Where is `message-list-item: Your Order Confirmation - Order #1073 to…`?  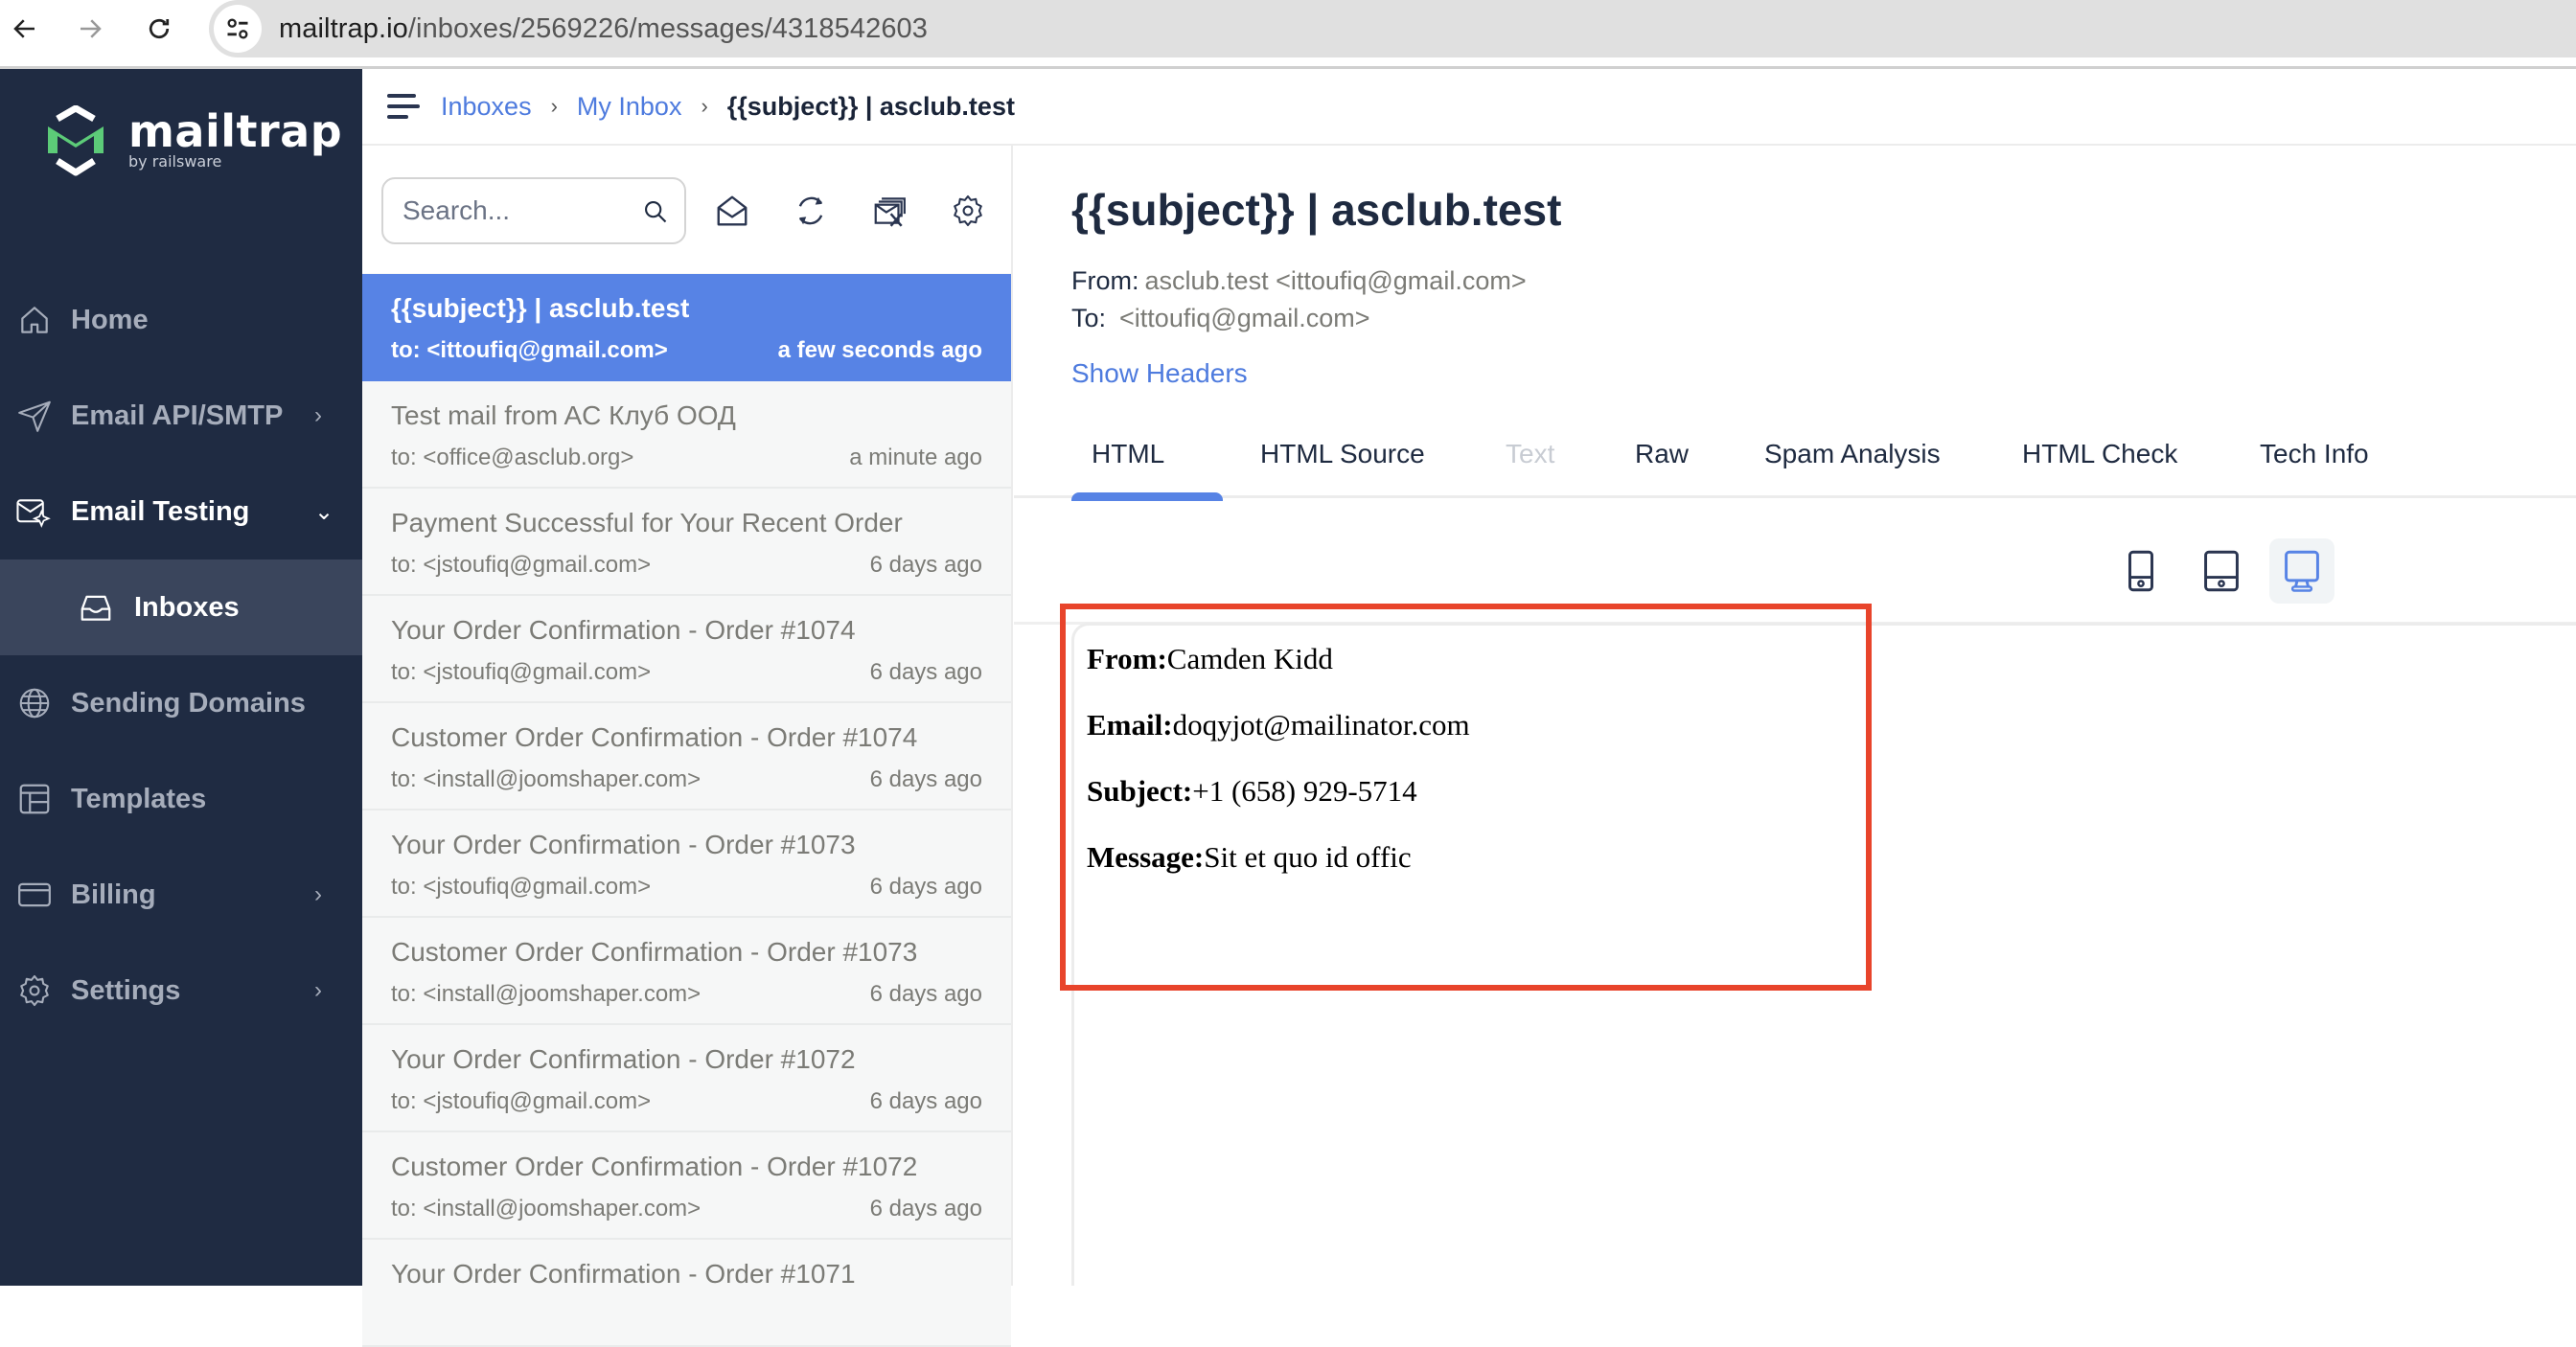
message-list-item: Your Order Confirmation - Order #1073 to… is located at coordinates (686, 864).